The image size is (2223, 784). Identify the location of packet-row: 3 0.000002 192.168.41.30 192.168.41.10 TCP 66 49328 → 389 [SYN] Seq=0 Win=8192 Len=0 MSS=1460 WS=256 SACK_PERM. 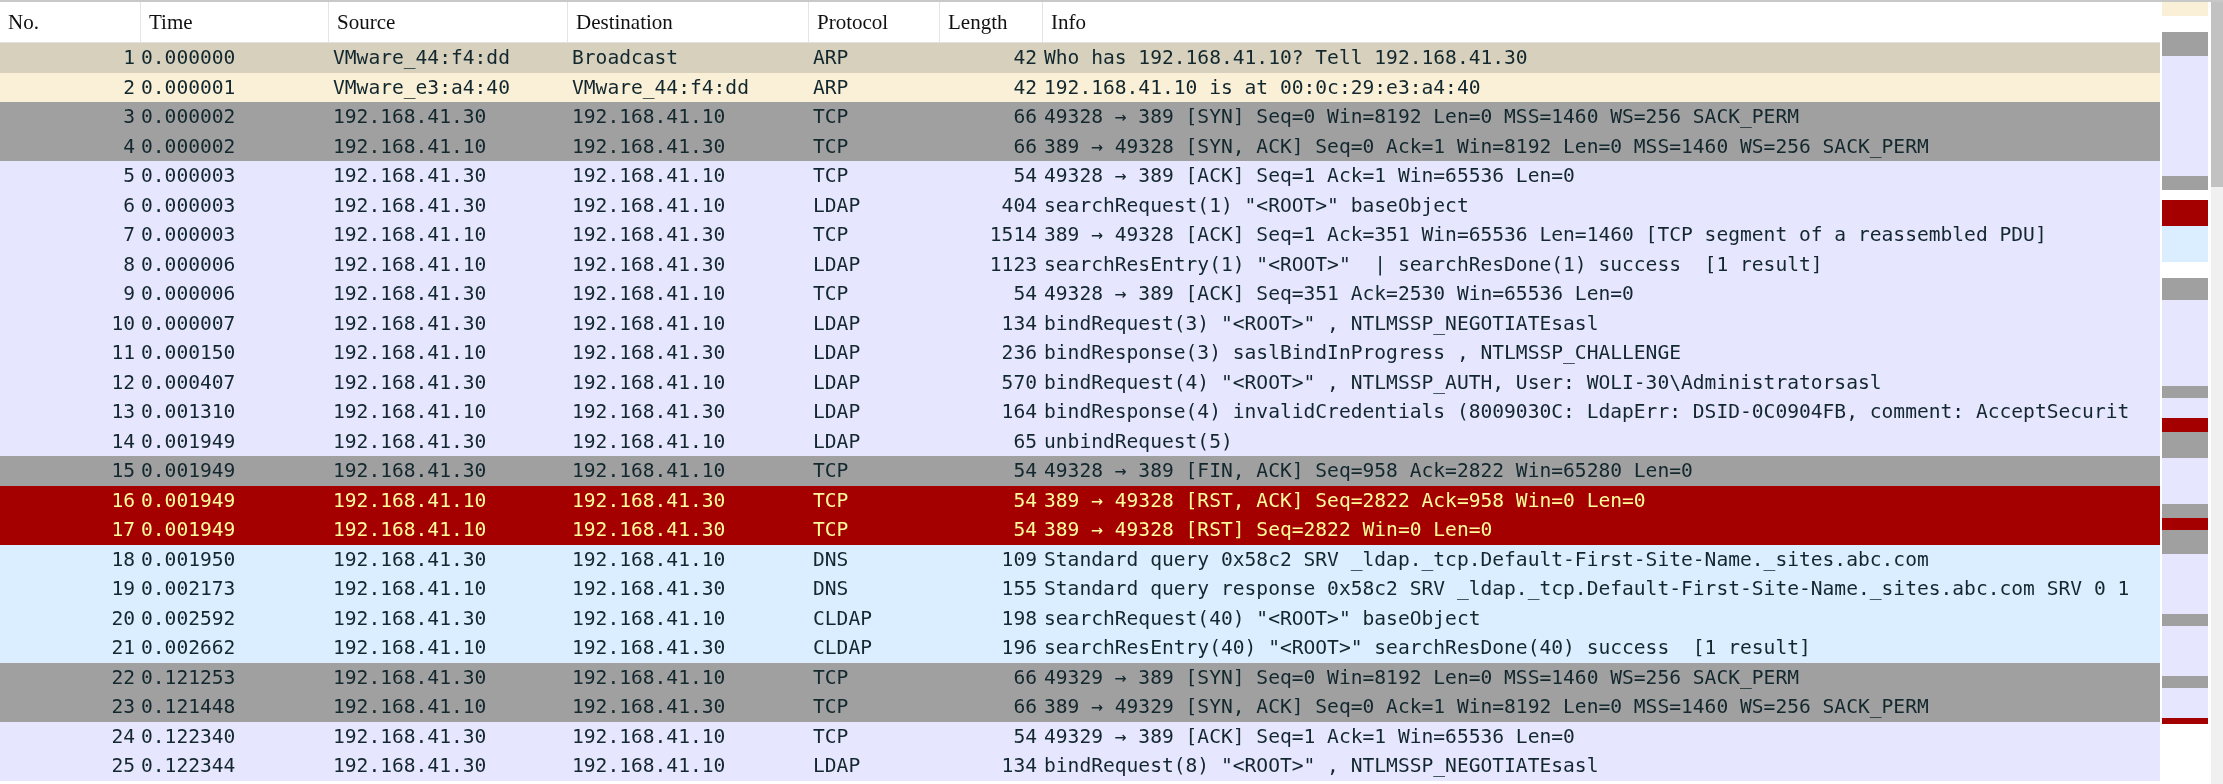
(1080, 117).